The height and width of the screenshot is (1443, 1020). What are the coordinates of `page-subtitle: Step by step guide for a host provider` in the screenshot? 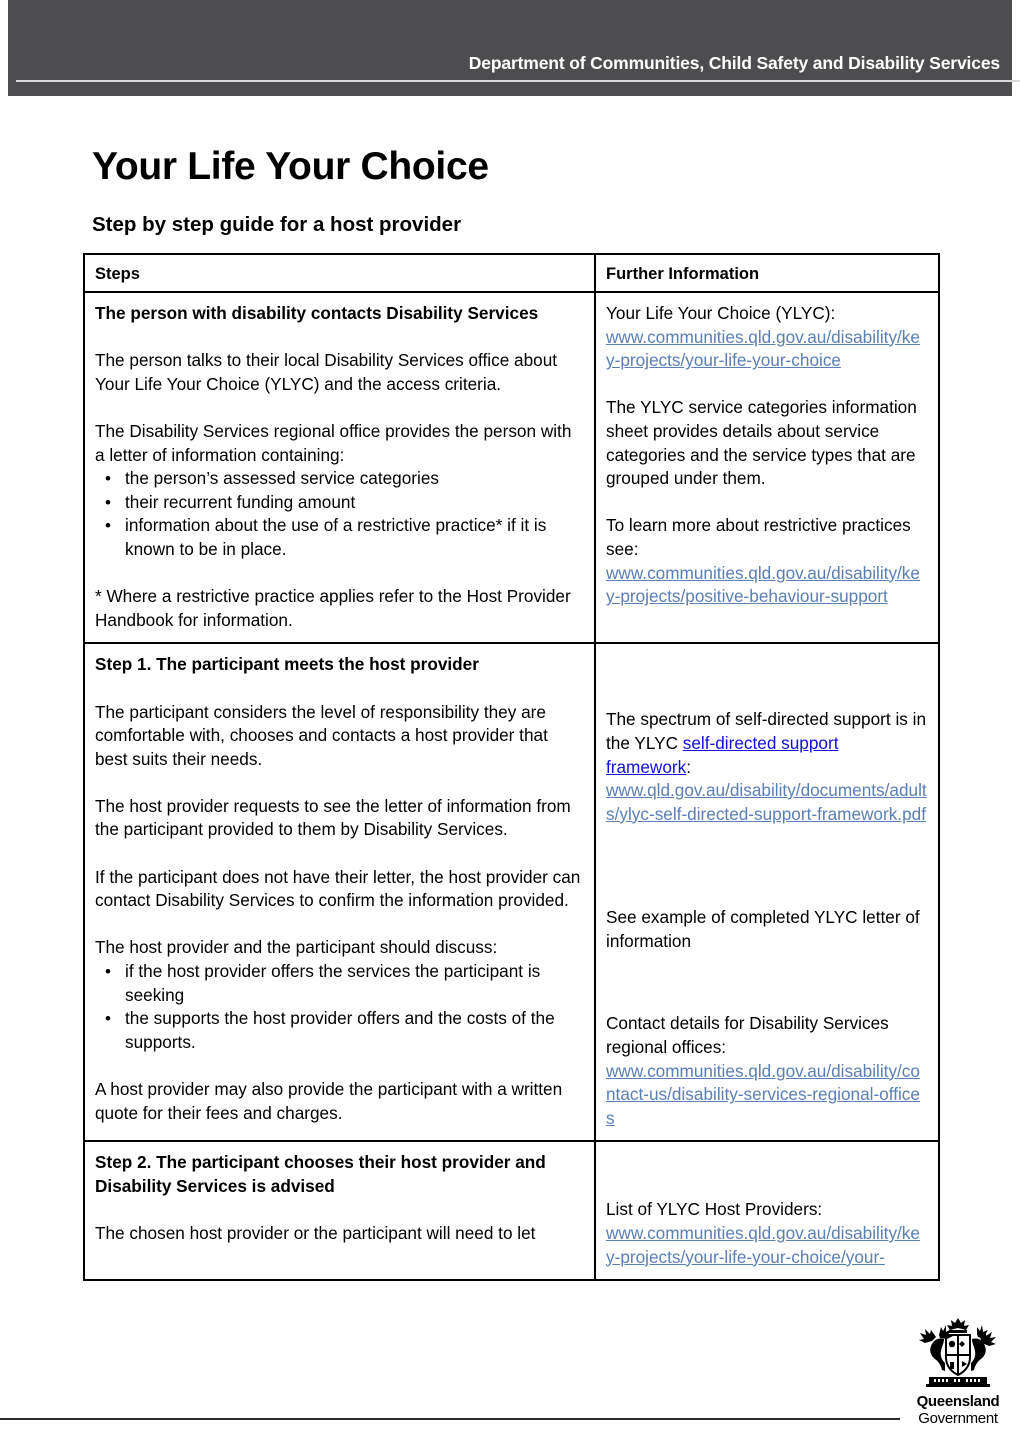 It's located at (277, 224).